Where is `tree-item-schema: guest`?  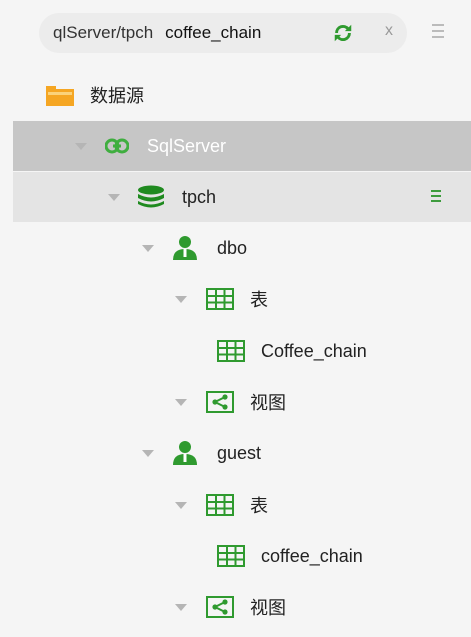
tree-item-schema: guest is located at coordinates (242, 453).